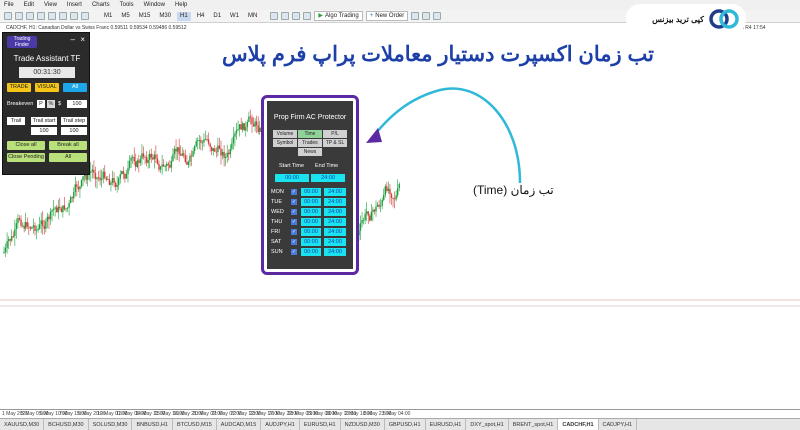  What do you see at coordinates (307, 16) in the screenshot?
I see `grid-icon` at bounding box center [307, 16].